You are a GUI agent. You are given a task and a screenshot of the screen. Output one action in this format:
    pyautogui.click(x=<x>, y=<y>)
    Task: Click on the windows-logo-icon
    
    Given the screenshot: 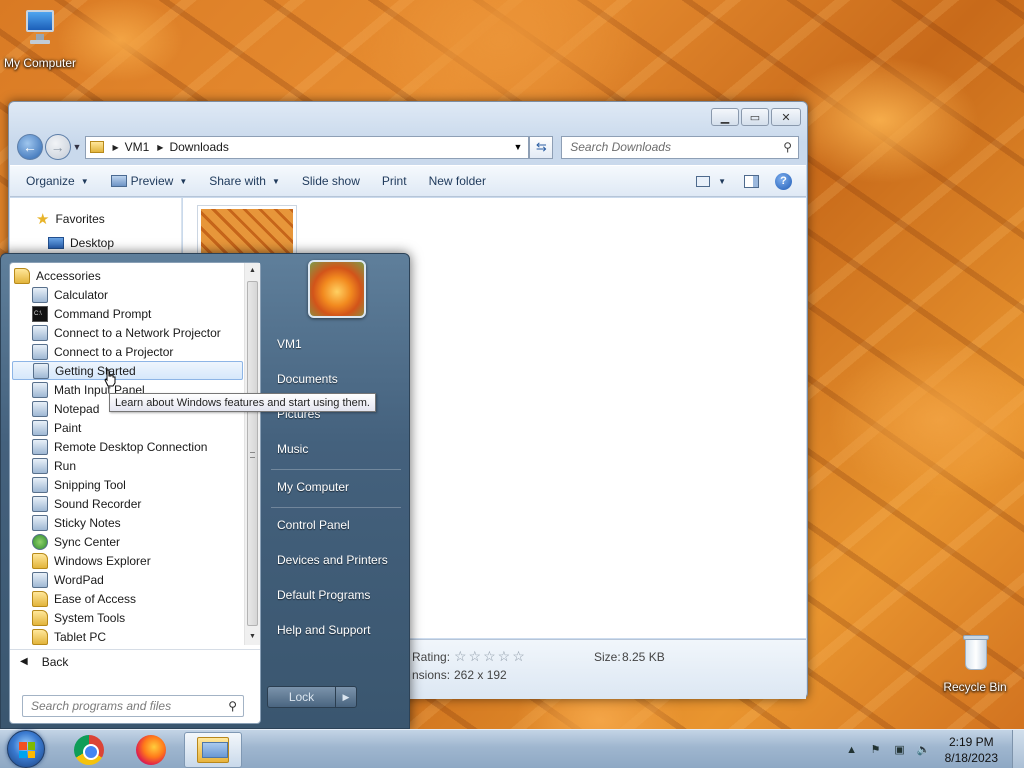 What is the action you would take?
    pyautogui.click(x=27, y=750)
    